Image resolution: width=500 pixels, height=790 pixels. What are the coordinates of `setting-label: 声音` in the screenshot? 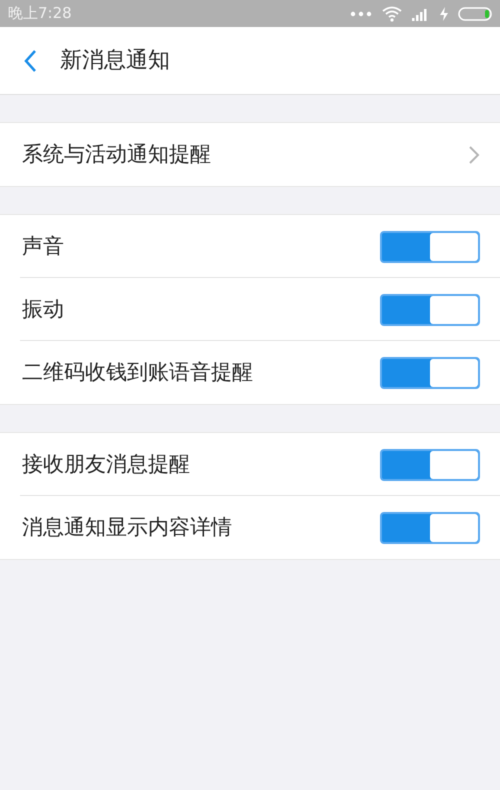 It's located at (43, 246).